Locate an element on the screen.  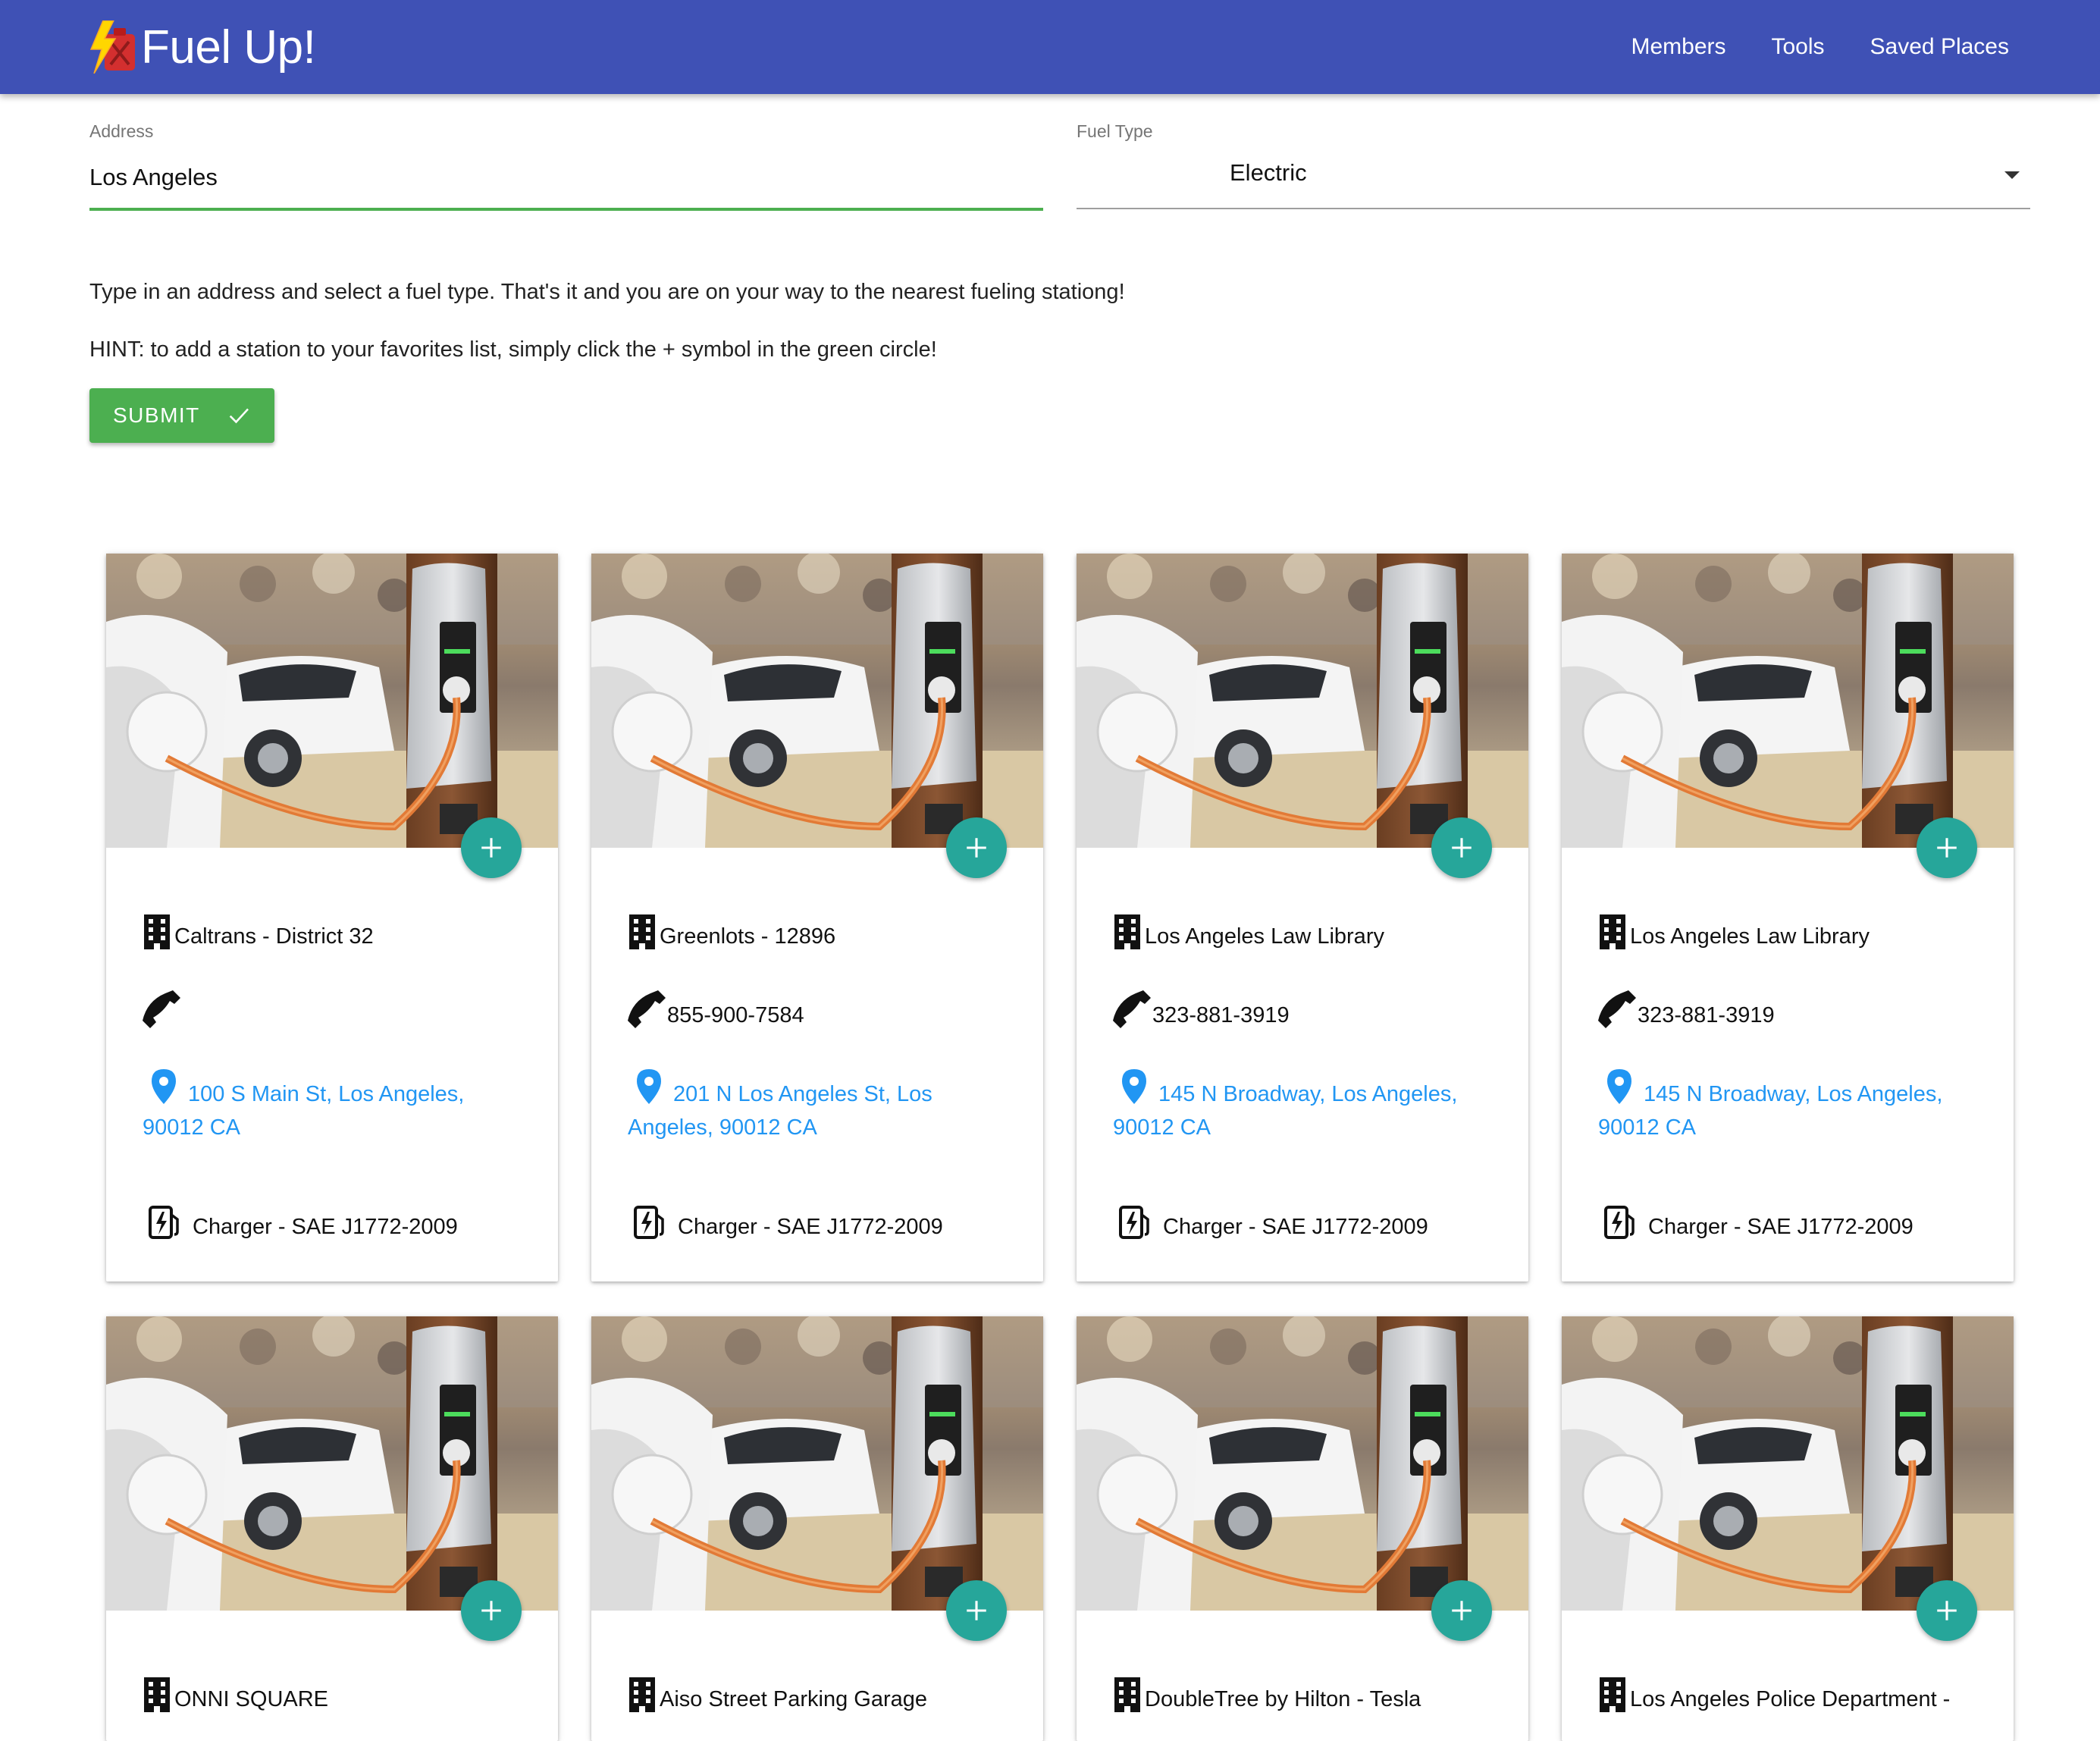
dropdown-arrow-icon is located at coordinates (2012, 175).